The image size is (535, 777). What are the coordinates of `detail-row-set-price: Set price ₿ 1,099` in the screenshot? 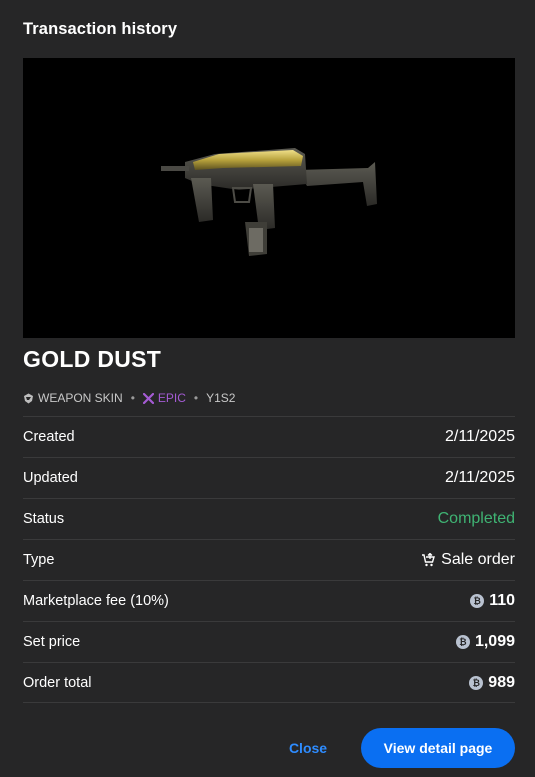 It's located at (269, 641).